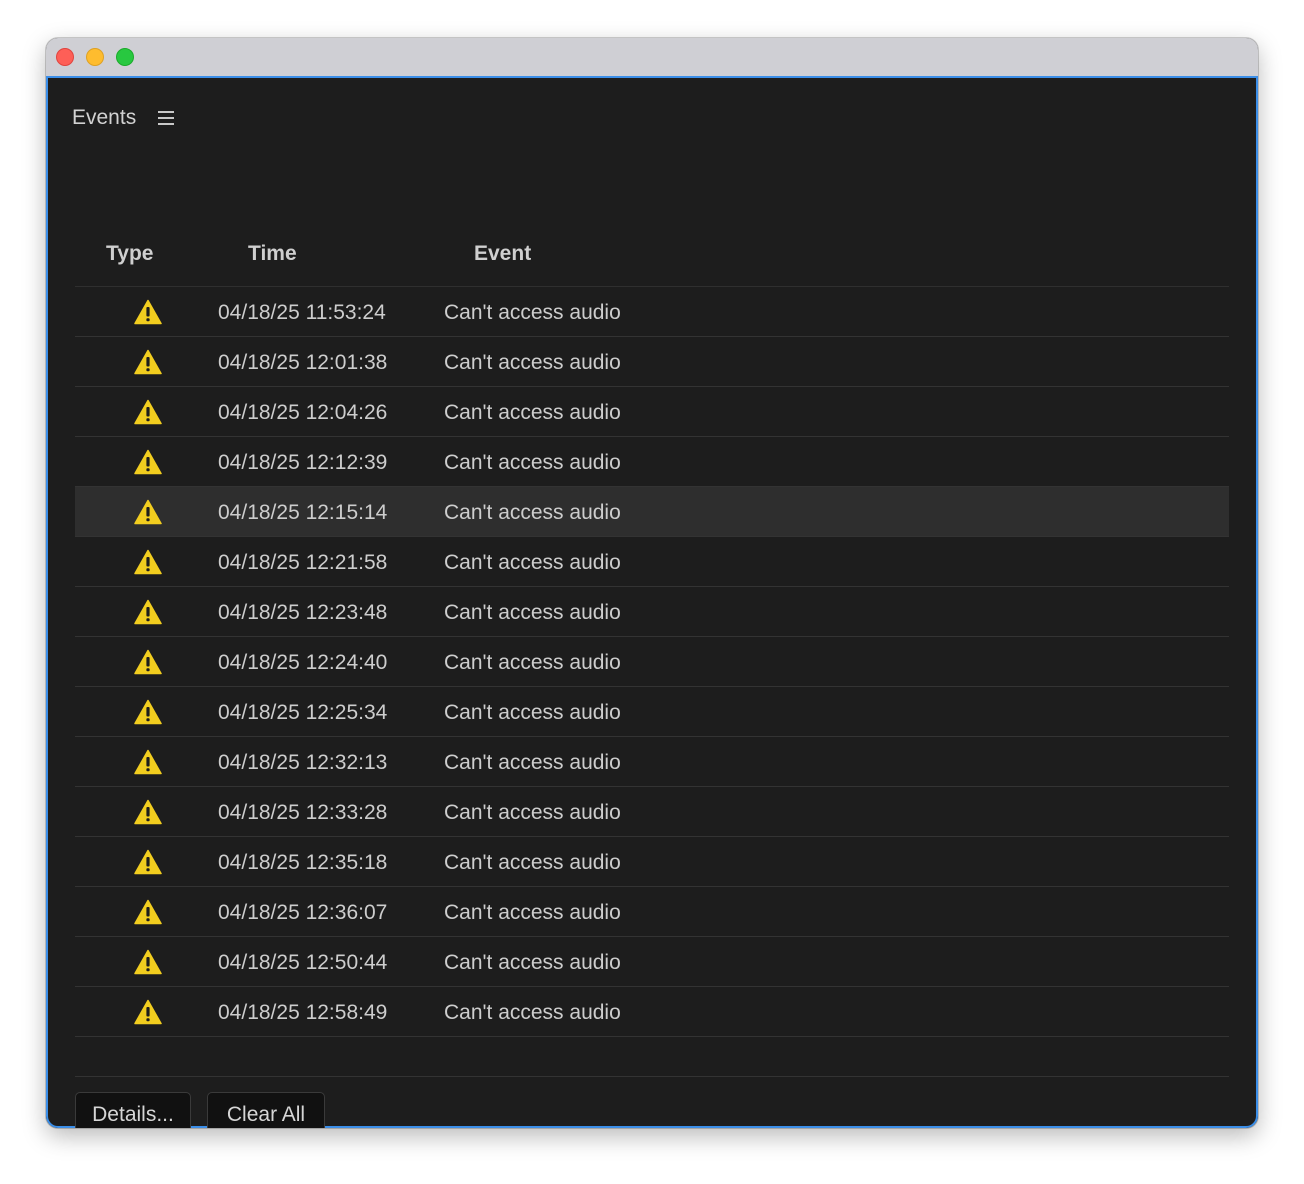 The width and height of the screenshot is (1304, 1184). What do you see at coordinates (652, 512) in the screenshot?
I see `table-row: 04/18/25 12:15:14 Can't access audio` at bounding box center [652, 512].